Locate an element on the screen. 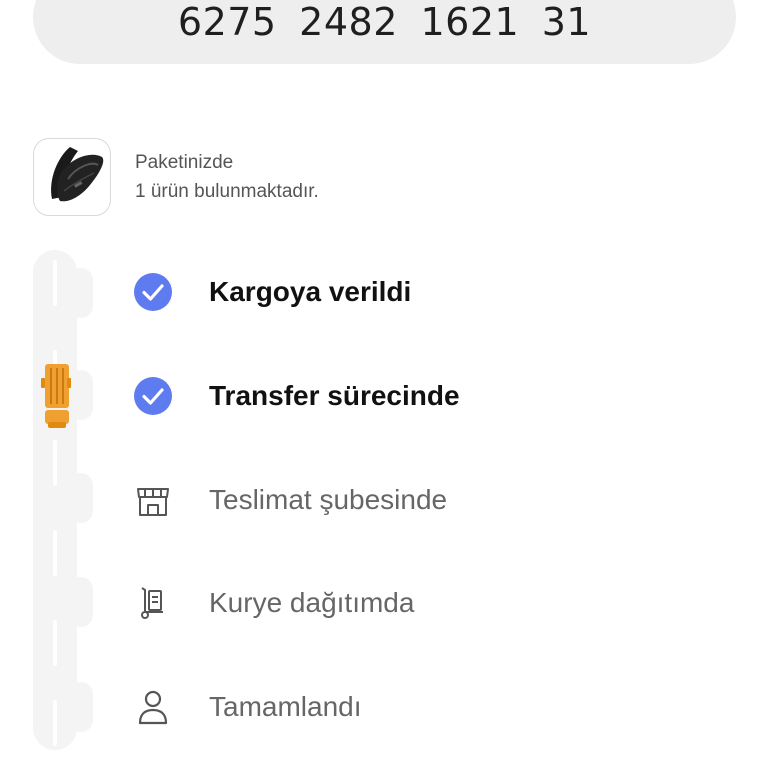 The width and height of the screenshot is (768, 768). step-kurye-dagitimda: Kurye dağıtımda is located at coordinates (413, 603).